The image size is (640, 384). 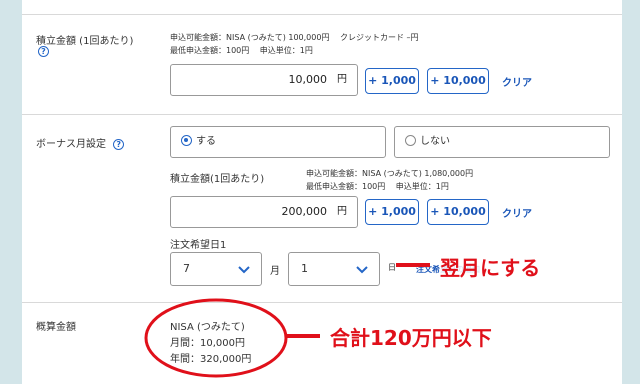 What do you see at coordinates (377, 186) in the screenshot?
I see `bonus-info-line2: 最低申込金額：100円 申込単位：1円` at bounding box center [377, 186].